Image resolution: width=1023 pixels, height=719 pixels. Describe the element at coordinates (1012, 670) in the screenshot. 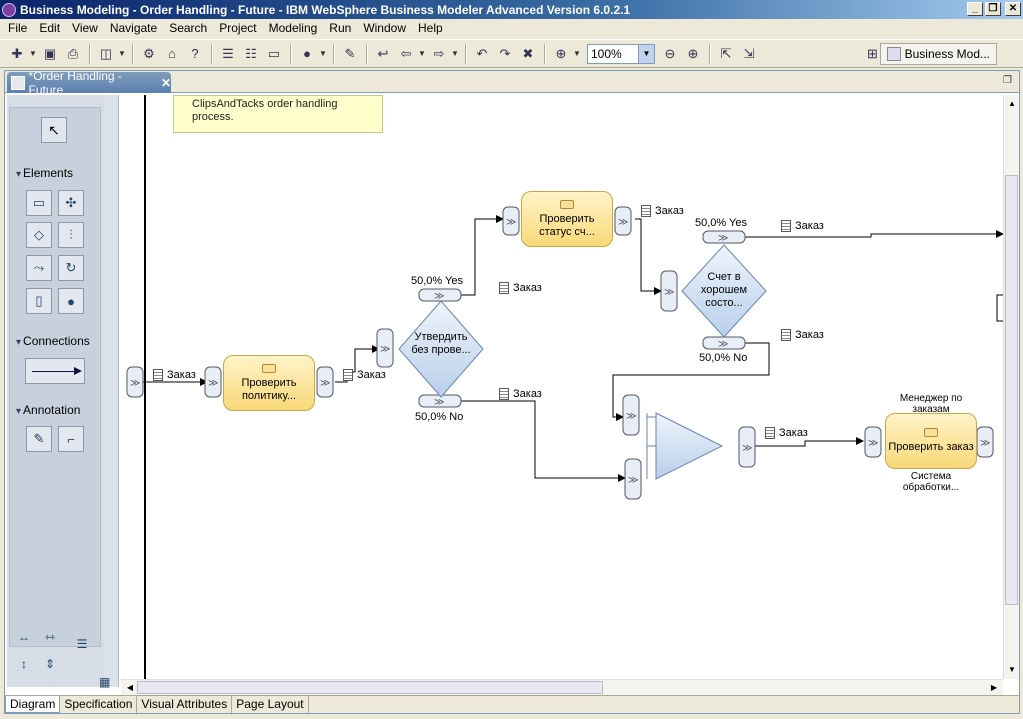

I see `scroll-down-icon: ▼` at that location.